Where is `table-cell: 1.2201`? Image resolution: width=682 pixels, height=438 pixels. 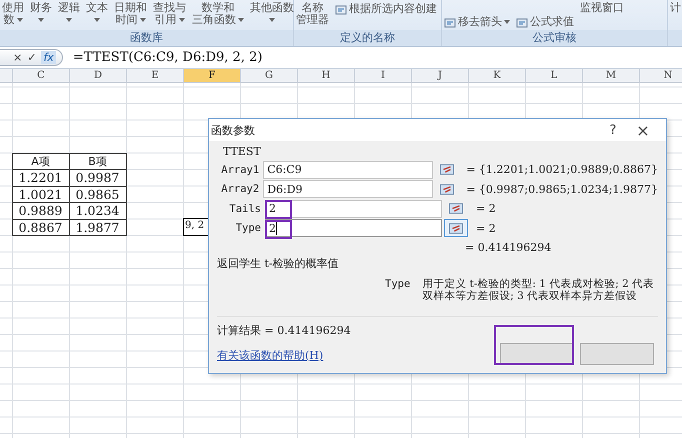 table-cell: 1.2201 is located at coordinates (41, 177).